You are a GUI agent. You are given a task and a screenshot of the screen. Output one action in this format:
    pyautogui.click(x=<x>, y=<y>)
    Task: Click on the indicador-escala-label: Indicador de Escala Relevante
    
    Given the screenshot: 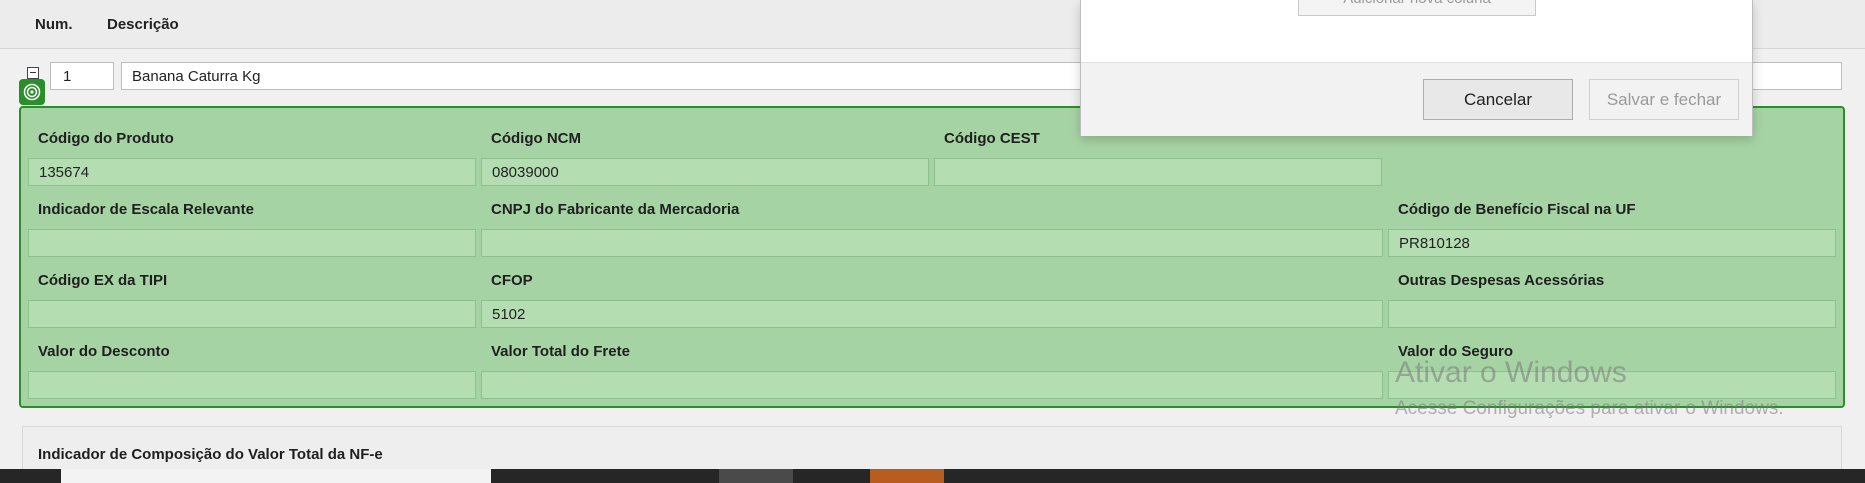 What is the action you would take?
    pyautogui.click(x=146, y=209)
    